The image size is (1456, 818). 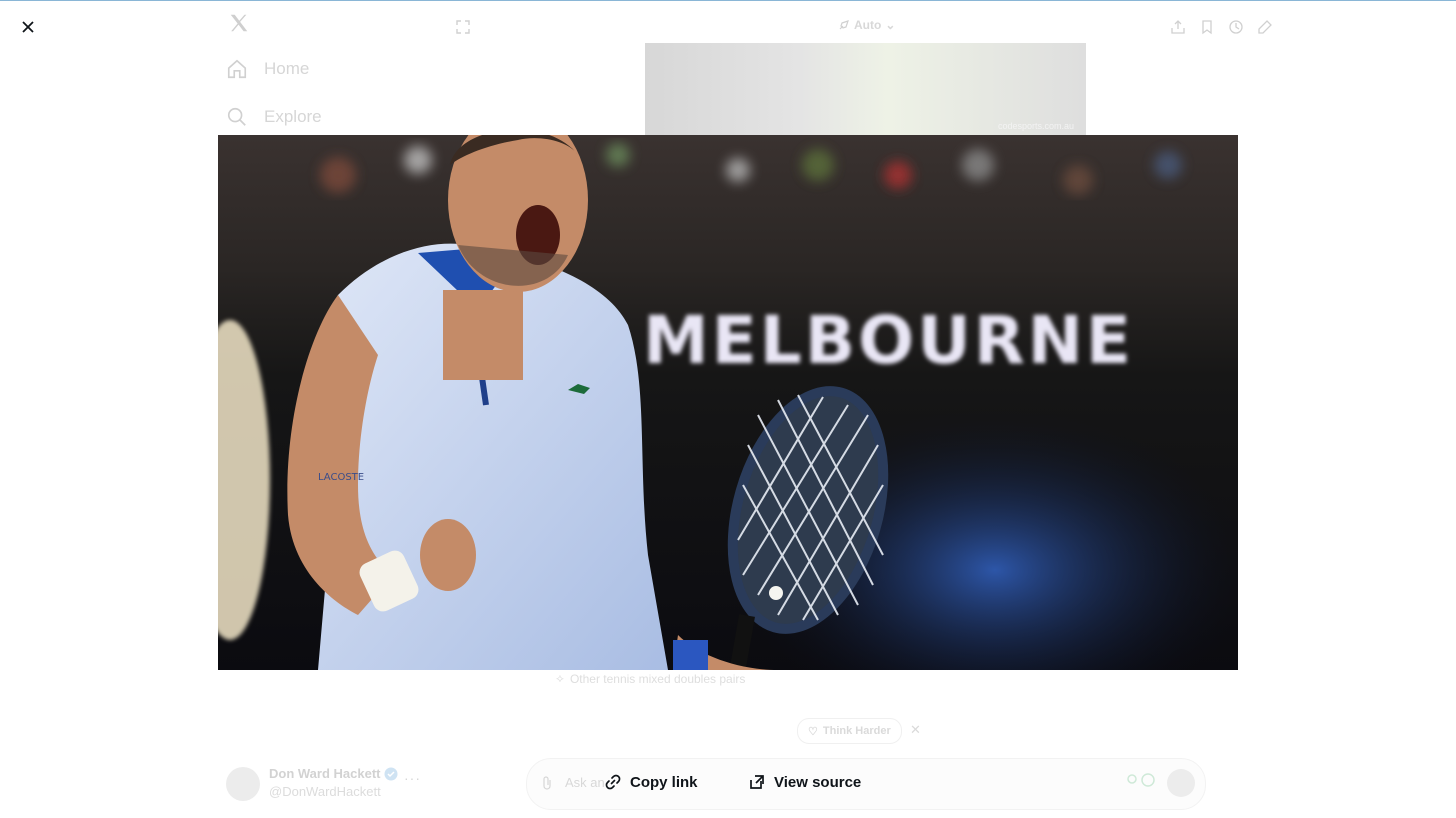 What do you see at coordinates (560, 678) in the screenshot?
I see `tag-icon: ⟡` at bounding box center [560, 678].